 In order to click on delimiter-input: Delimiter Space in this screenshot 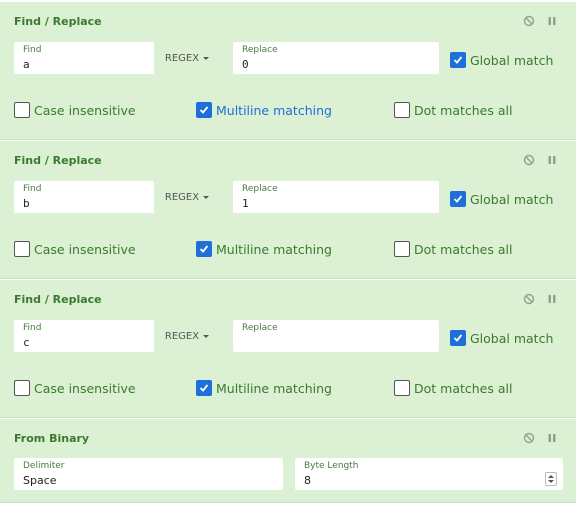, I will do `click(148, 474)`.